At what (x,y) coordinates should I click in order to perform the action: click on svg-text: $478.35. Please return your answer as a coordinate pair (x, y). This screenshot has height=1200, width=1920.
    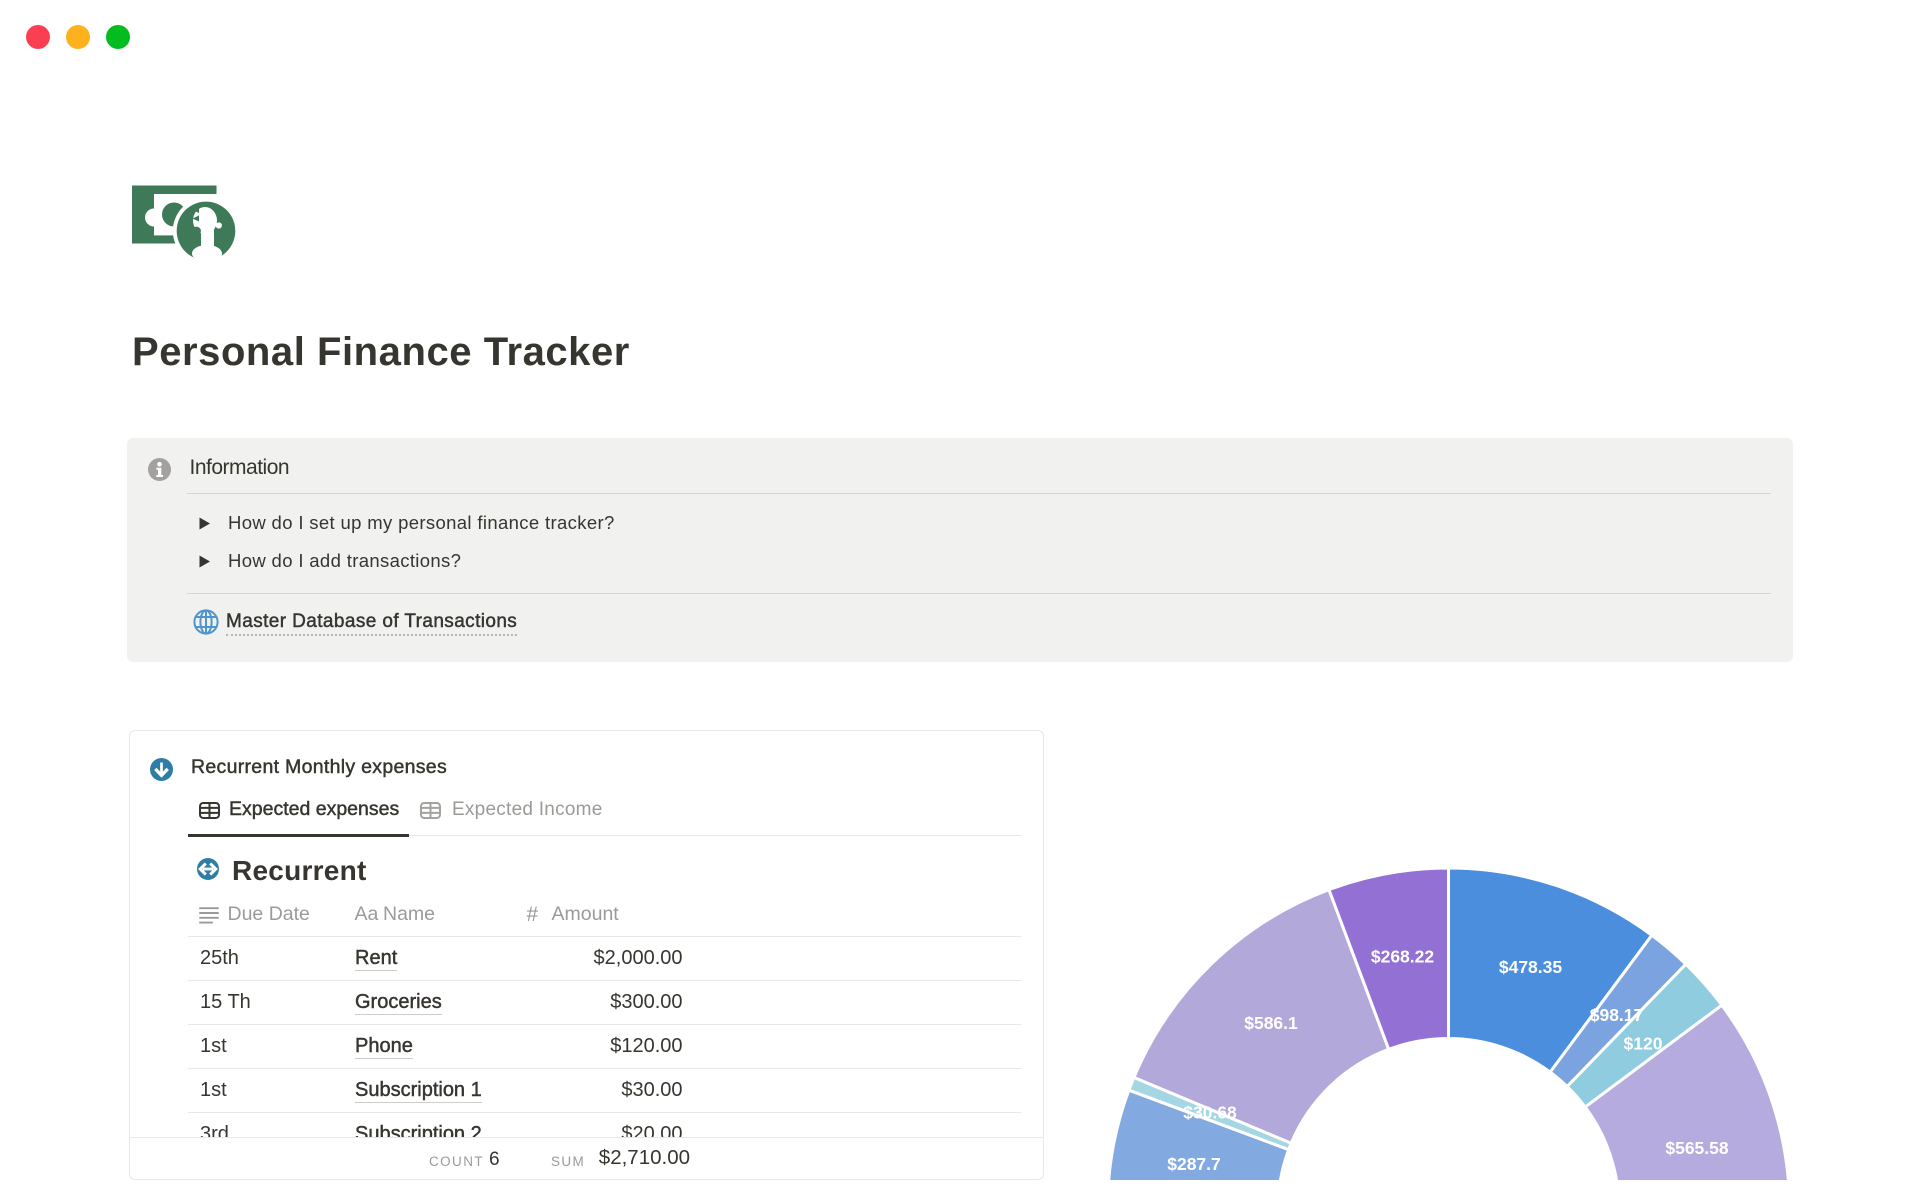
    Looking at the image, I should click on (1531, 967).